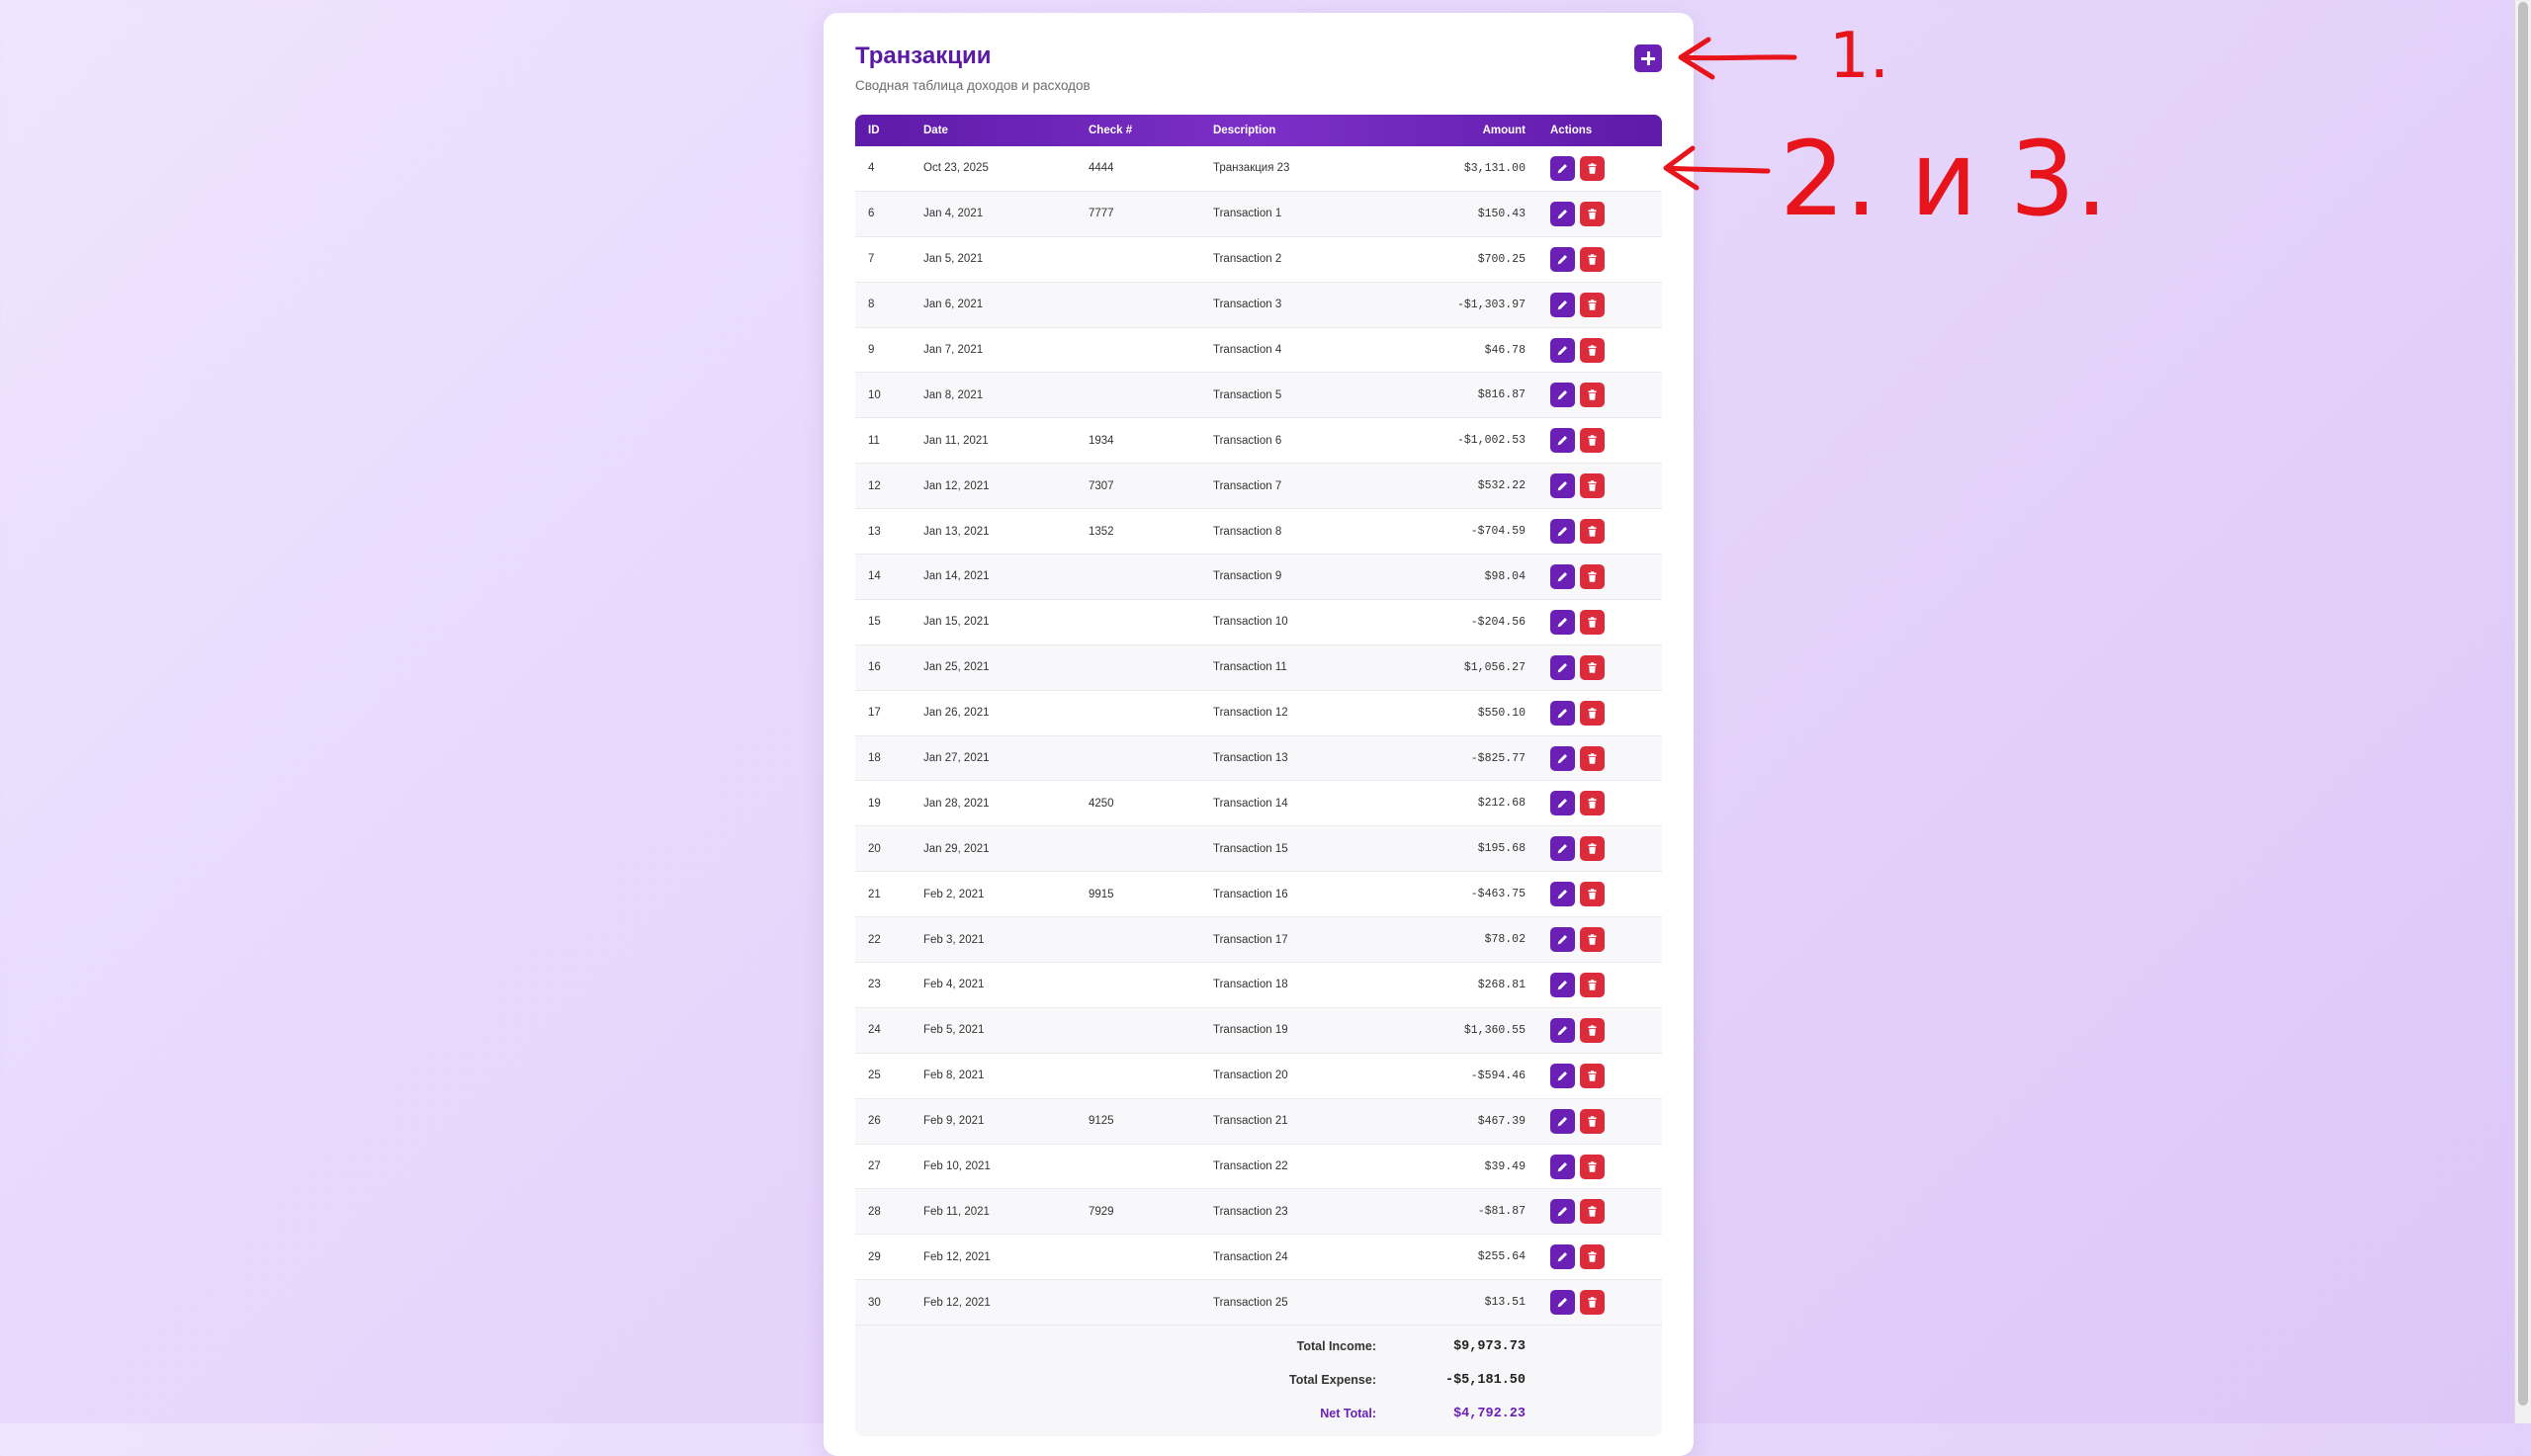 The height and width of the screenshot is (1456, 2531). What do you see at coordinates (954, 1121) in the screenshot?
I see `cell-date: Feb 9, 2021` at bounding box center [954, 1121].